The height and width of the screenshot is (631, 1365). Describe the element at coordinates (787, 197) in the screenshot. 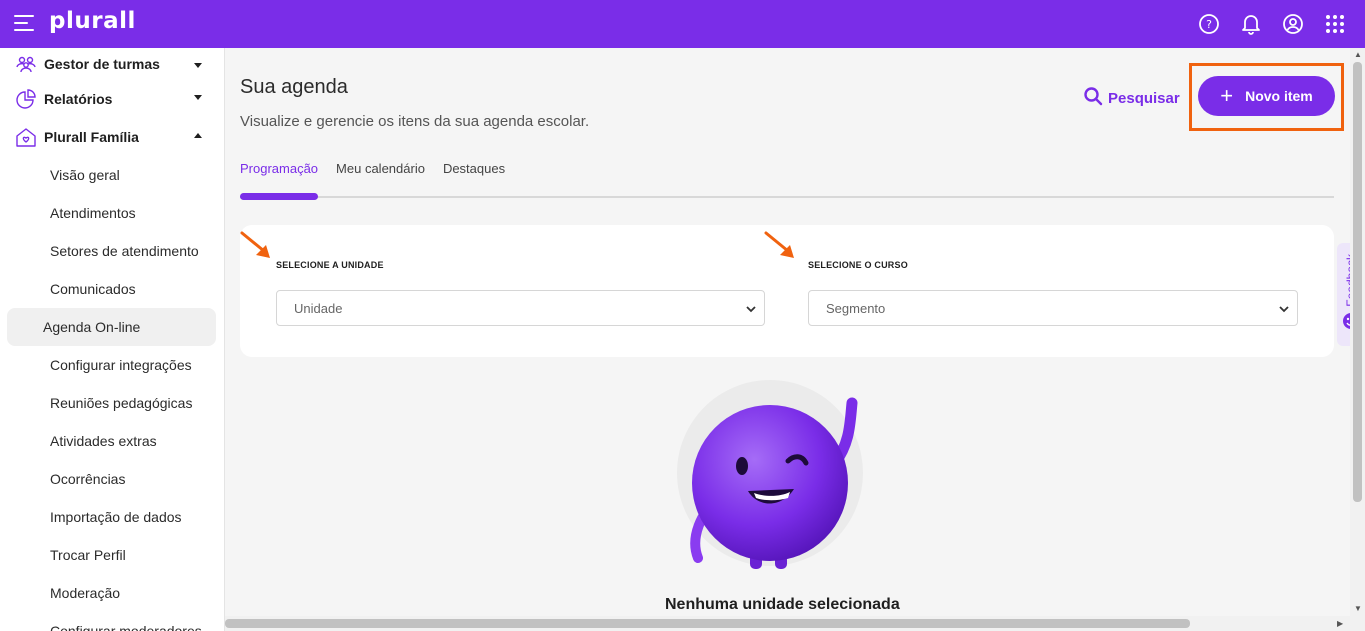

I see `tab-divider` at that location.